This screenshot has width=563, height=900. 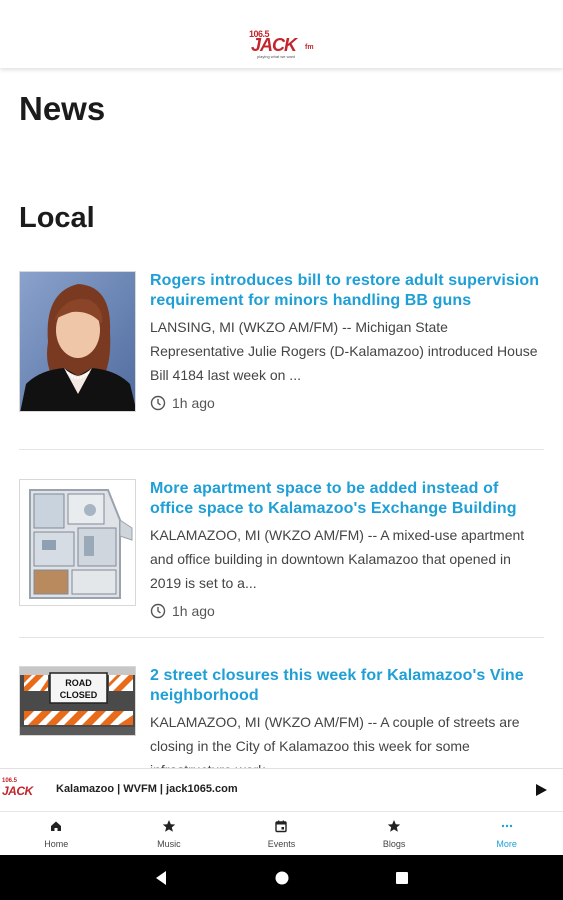 What do you see at coordinates (57, 218) in the screenshot?
I see `section-title: Local` at bounding box center [57, 218].